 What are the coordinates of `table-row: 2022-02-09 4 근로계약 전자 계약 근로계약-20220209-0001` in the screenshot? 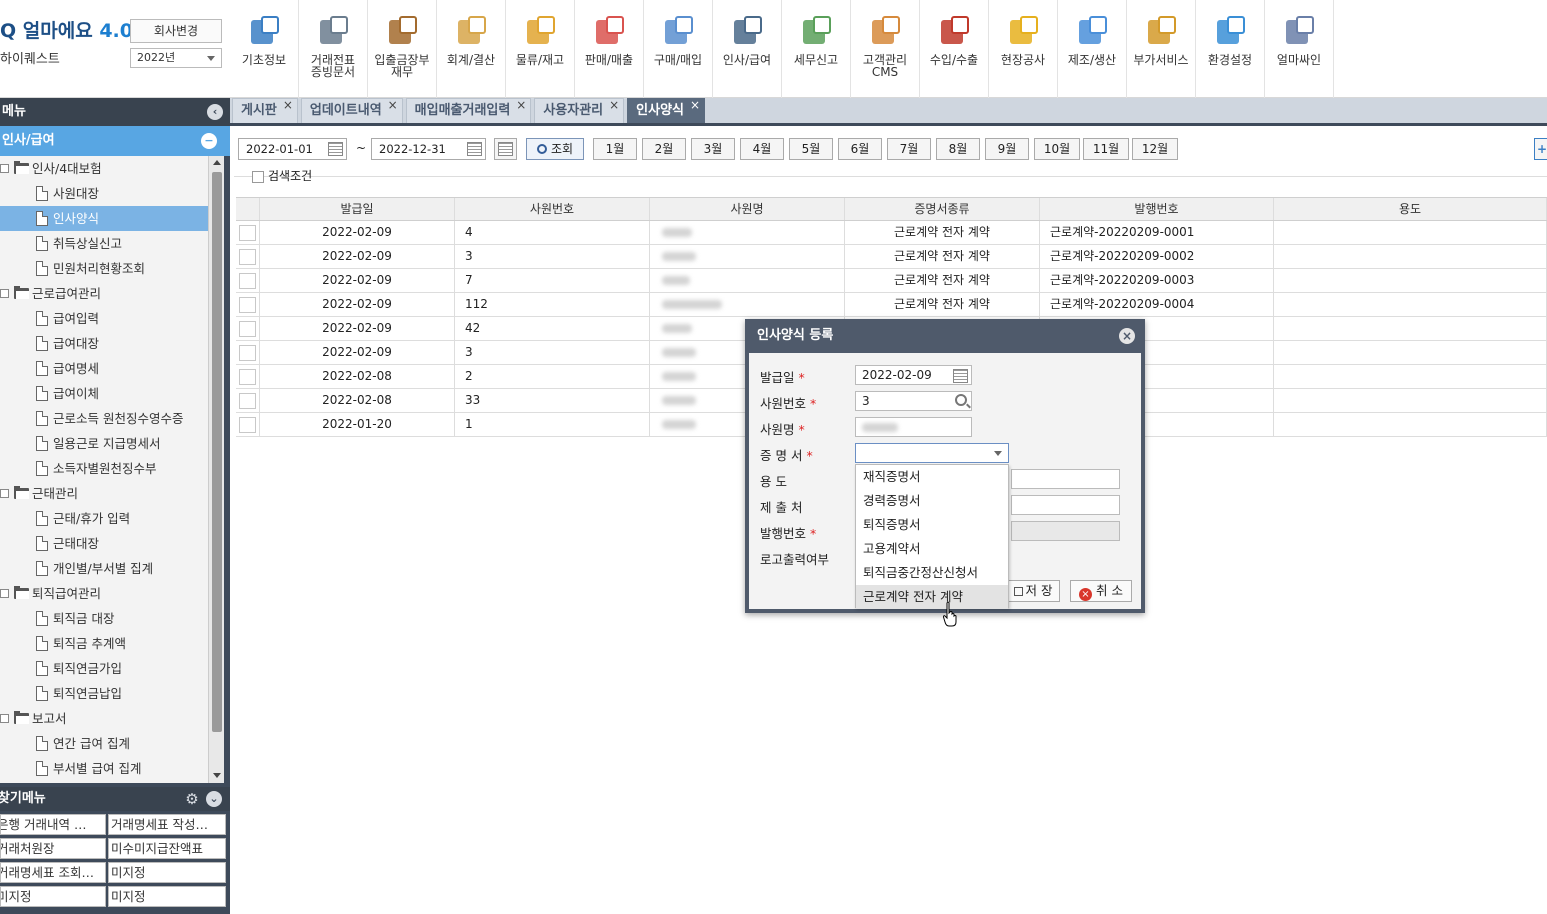 It's located at (891, 233).